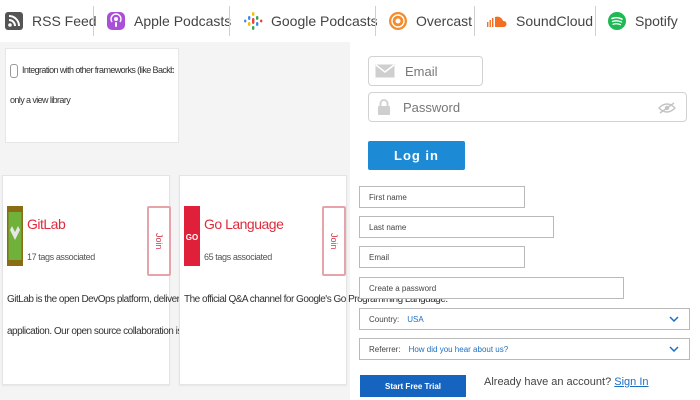 The width and height of the screenshot is (700, 400). What do you see at coordinates (14, 21) in the screenshot?
I see `rss-icon` at bounding box center [14, 21].